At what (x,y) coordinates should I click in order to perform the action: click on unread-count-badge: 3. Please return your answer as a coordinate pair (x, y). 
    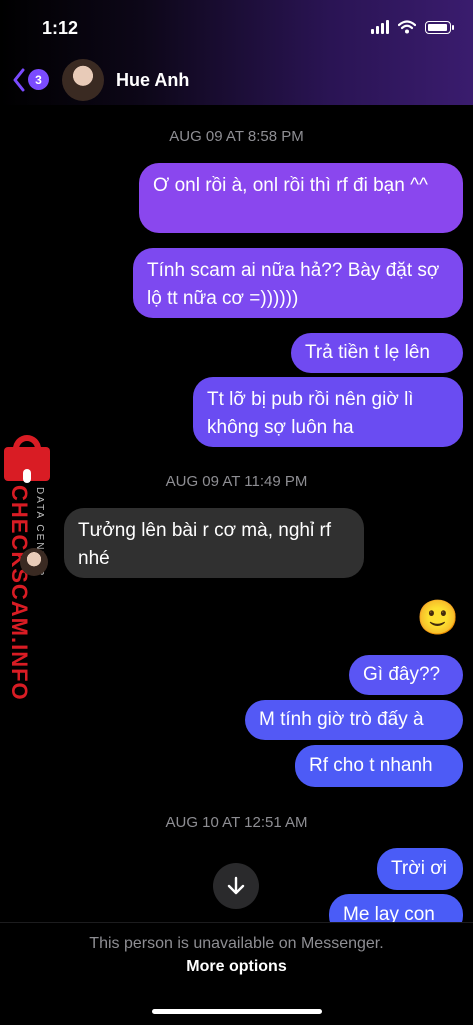
    Looking at the image, I should click on (38, 79).